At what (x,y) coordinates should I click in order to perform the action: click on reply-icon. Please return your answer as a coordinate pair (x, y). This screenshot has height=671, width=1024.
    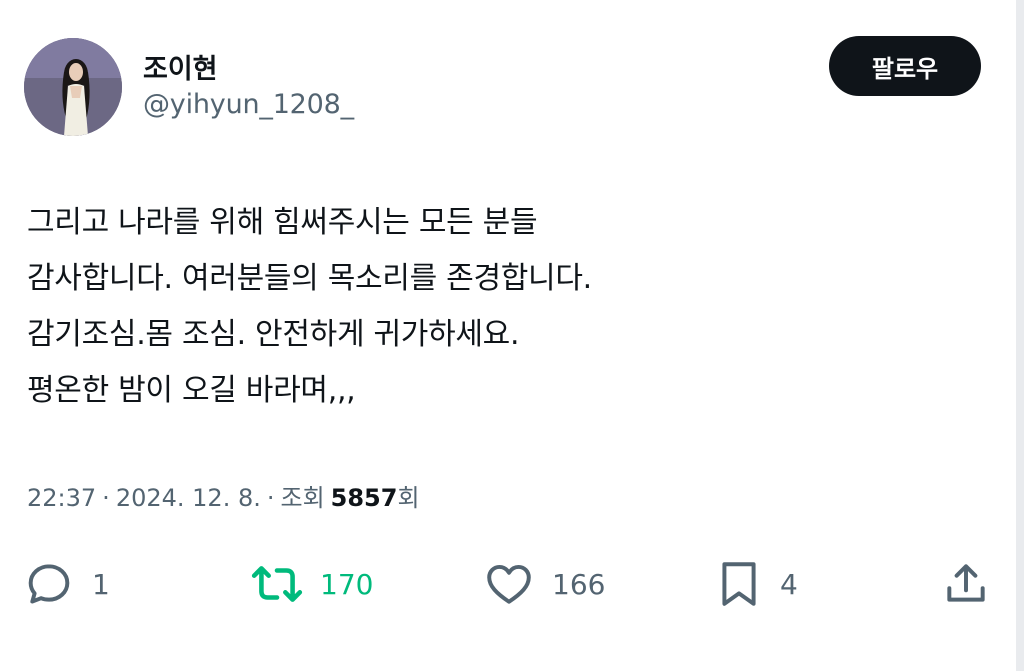
    Looking at the image, I should click on (49, 584).